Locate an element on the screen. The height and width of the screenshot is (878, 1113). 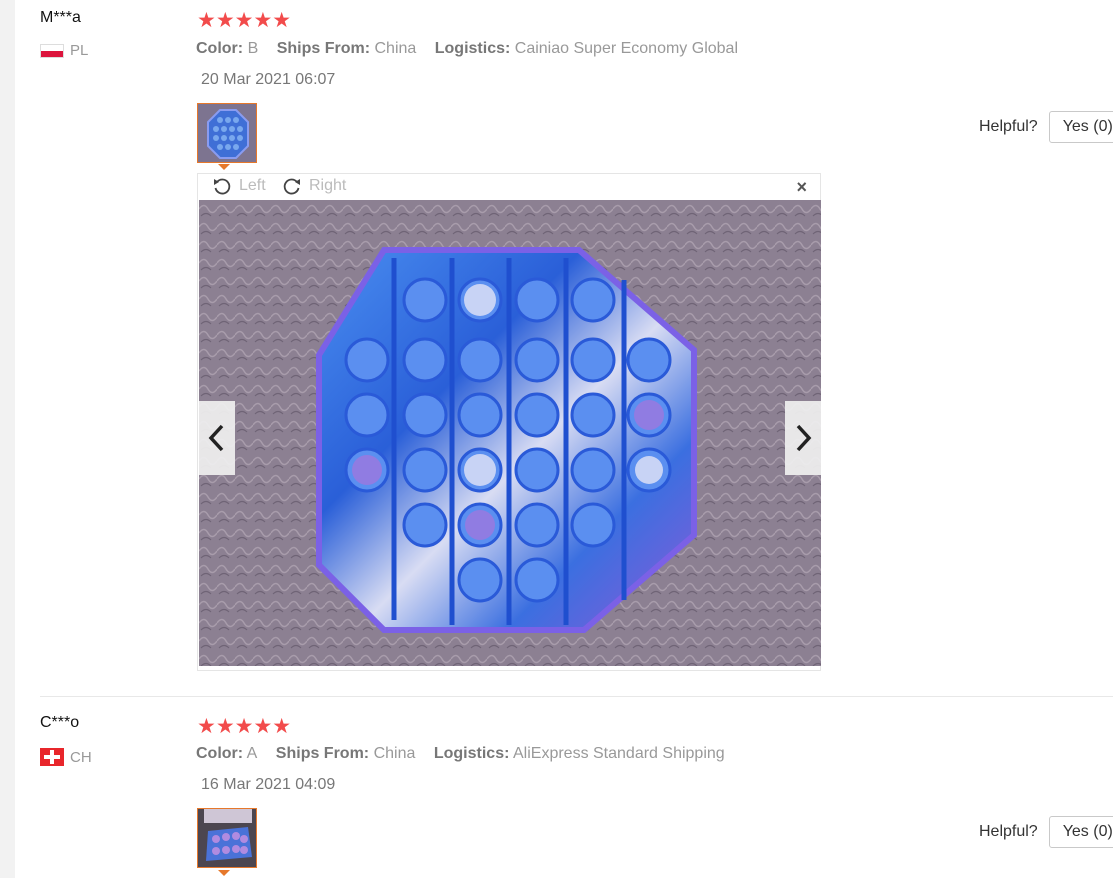
chevron-left-icon is located at coordinates (216, 438).